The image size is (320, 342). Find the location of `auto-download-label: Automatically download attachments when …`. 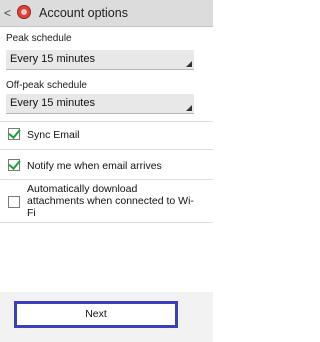

auto-download-label: Automatically download attachments when … is located at coordinates (110, 201).